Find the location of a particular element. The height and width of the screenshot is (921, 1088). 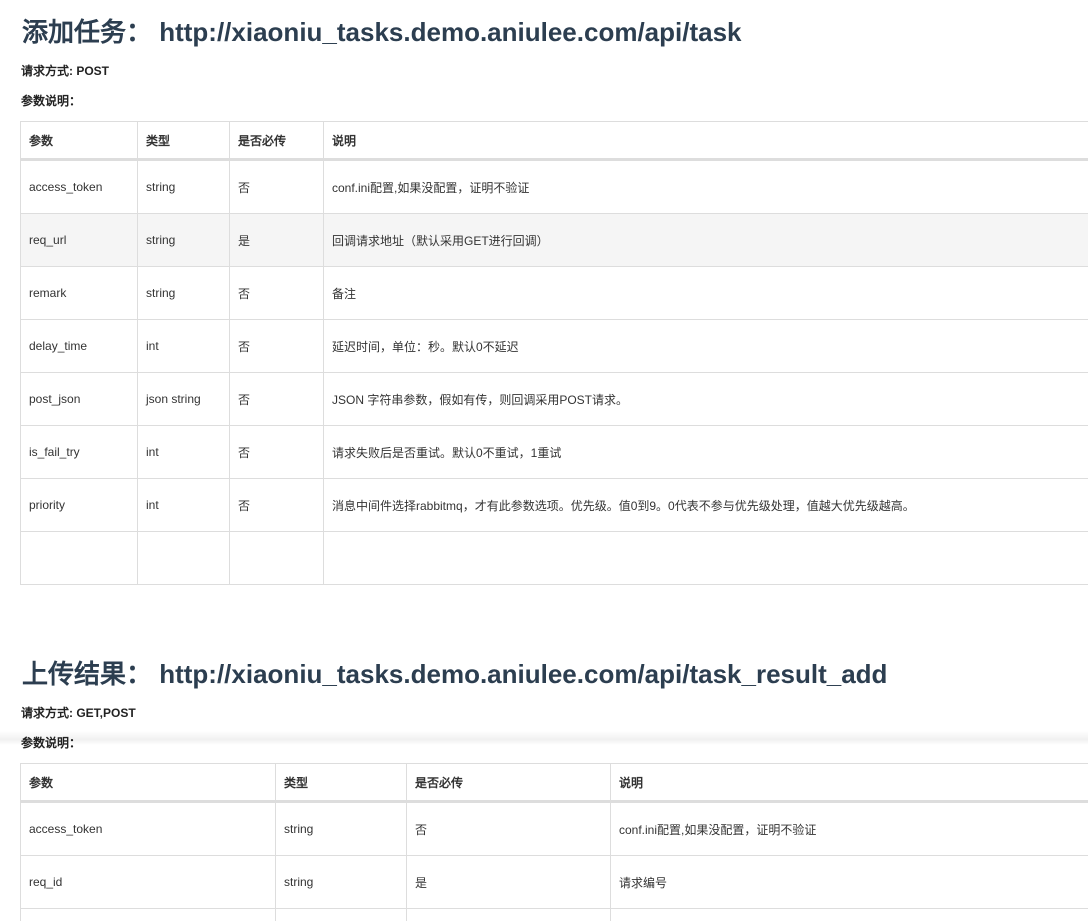

table-row: delay_time int 否 延迟时间，单位：秒。默认0不延迟 is located at coordinates (554, 346).